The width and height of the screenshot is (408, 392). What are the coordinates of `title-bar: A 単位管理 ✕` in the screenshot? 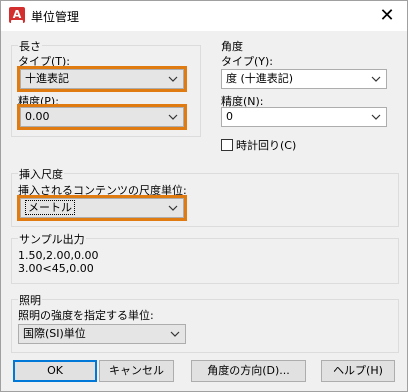 It's located at (204, 16).